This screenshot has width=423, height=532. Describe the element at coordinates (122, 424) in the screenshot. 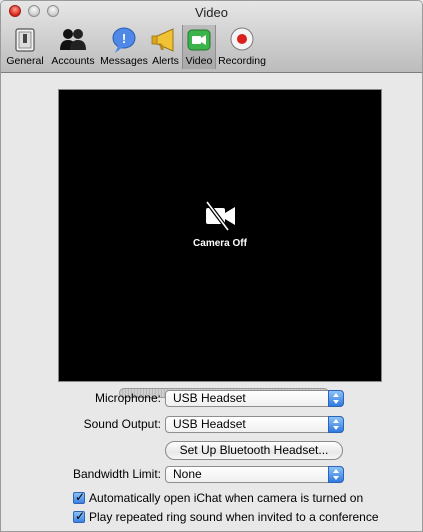

I see `sound-output-label: Sound Output:` at that location.